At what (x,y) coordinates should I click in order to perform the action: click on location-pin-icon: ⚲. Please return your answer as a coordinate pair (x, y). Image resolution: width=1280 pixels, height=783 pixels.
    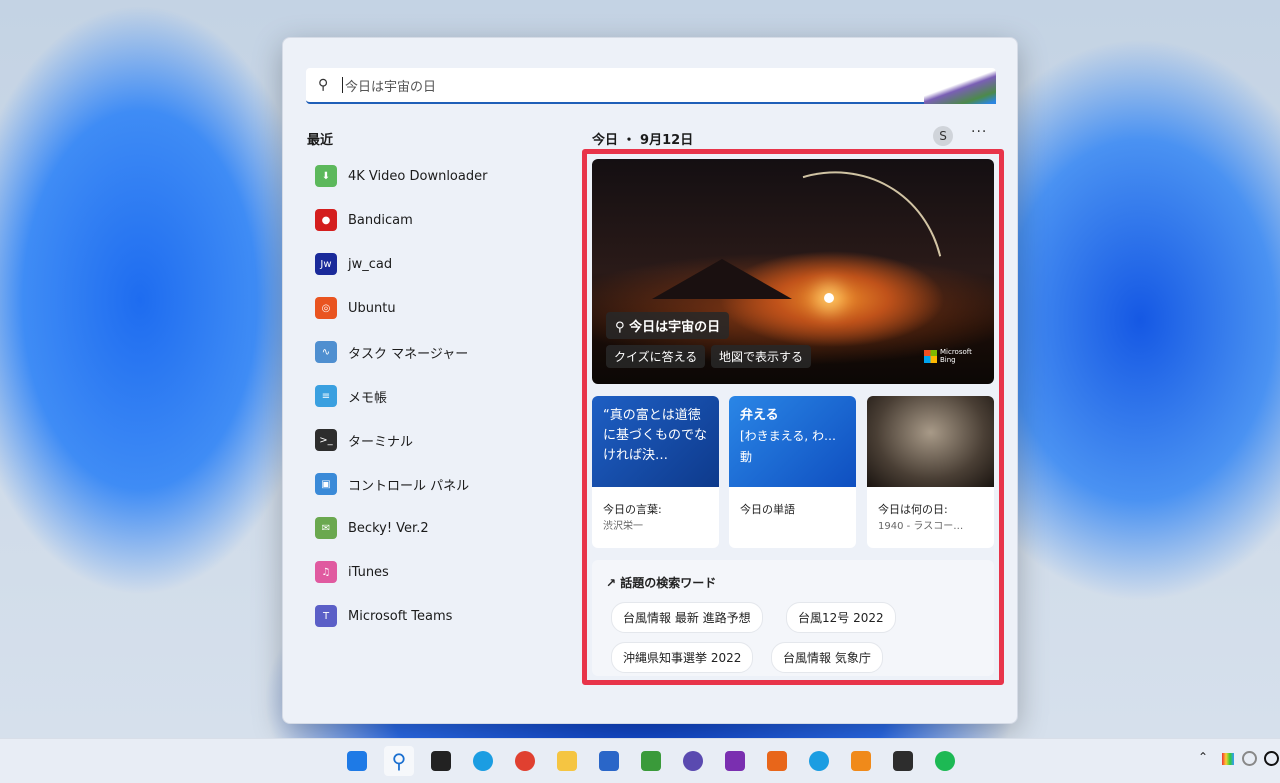
    Looking at the image, I should click on (622, 327).